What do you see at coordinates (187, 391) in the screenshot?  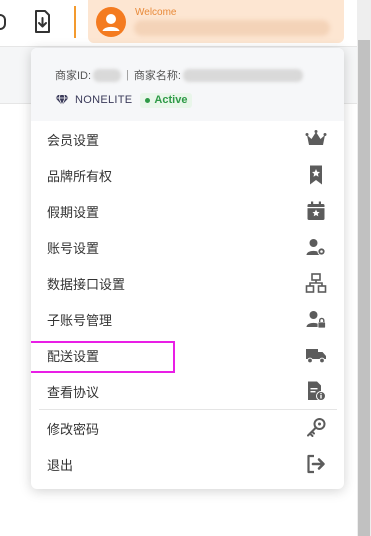 I see `menu-item-view-agreement: 查看协议` at bounding box center [187, 391].